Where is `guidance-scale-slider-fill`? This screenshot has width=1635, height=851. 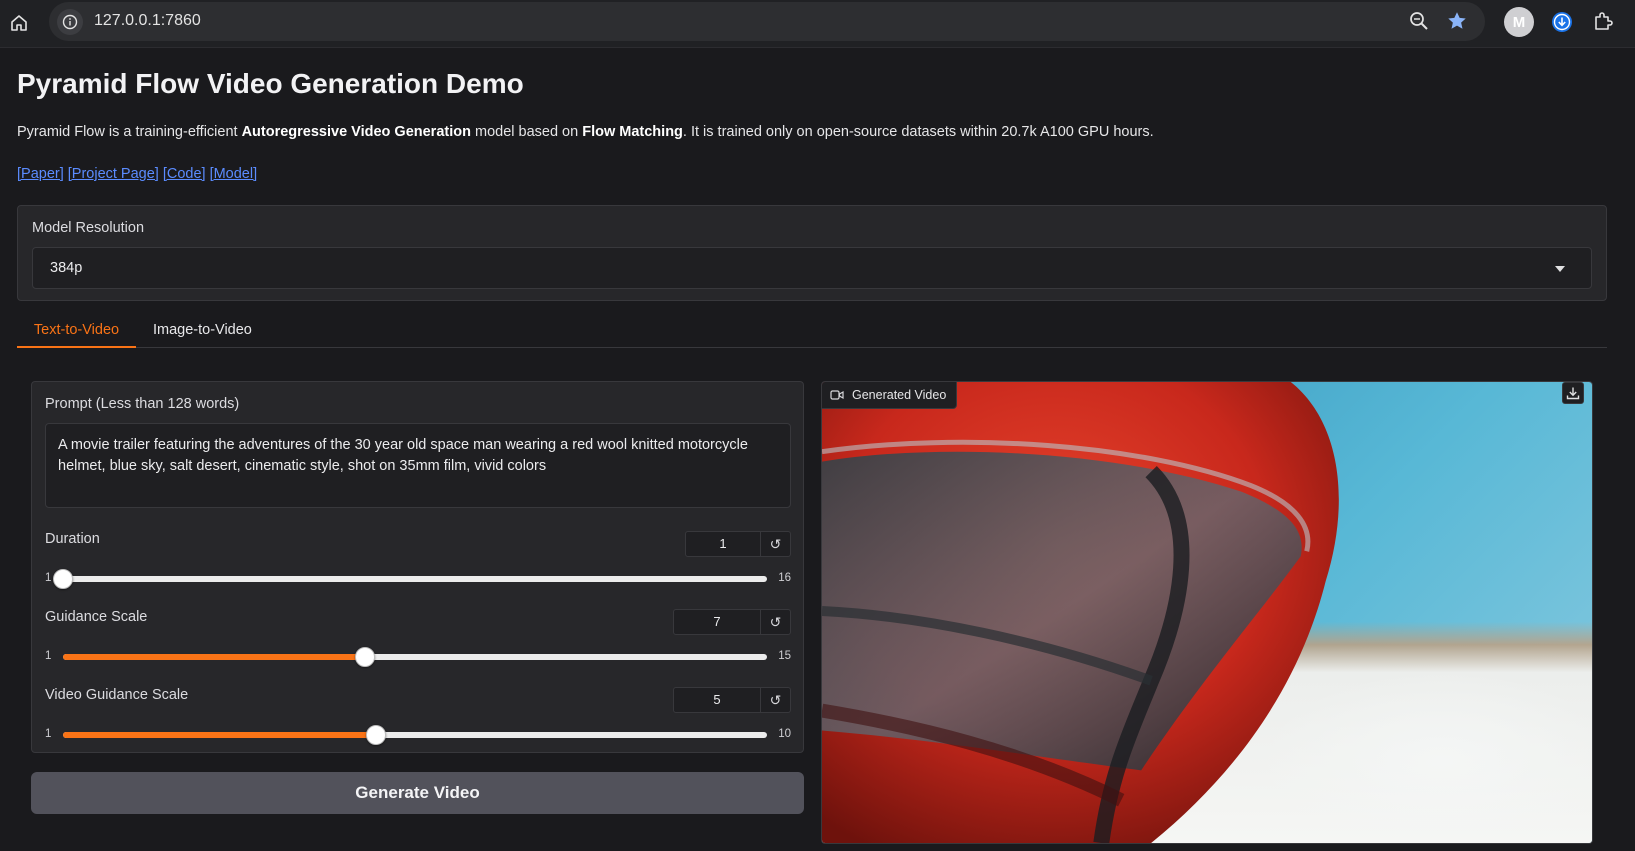
guidance-scale-slider-fill is located at coordinates (214, 657).